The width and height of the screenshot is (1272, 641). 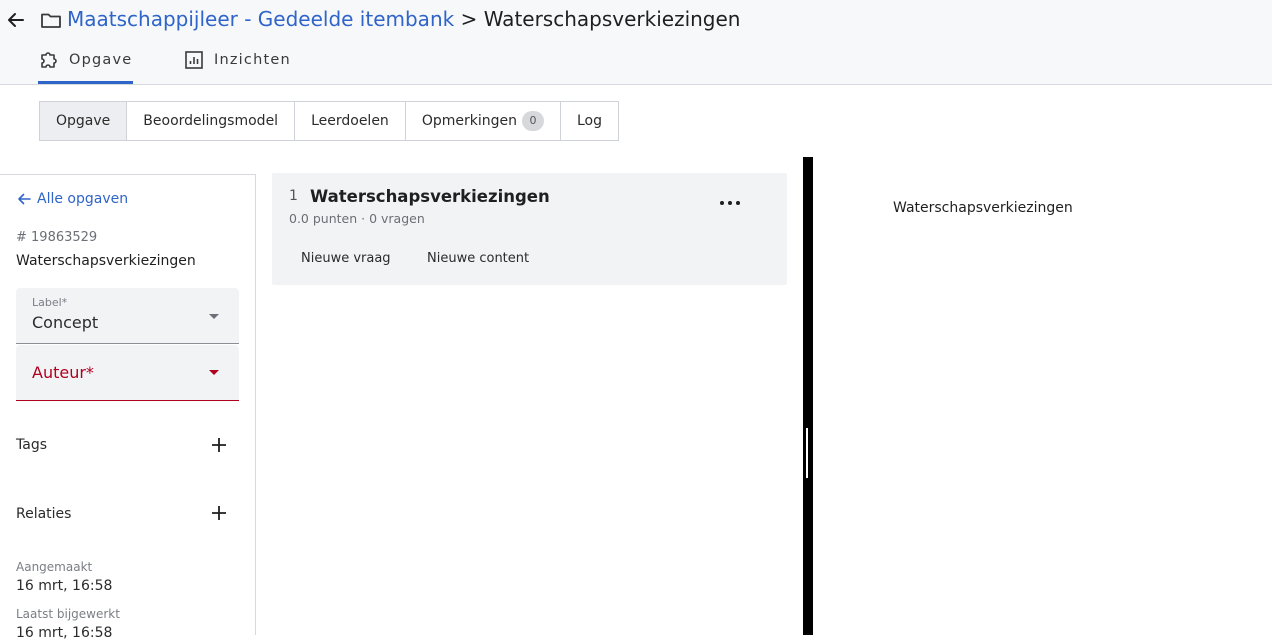 I want to click on add-tag-plus-icon, so click(x=219, y=445).